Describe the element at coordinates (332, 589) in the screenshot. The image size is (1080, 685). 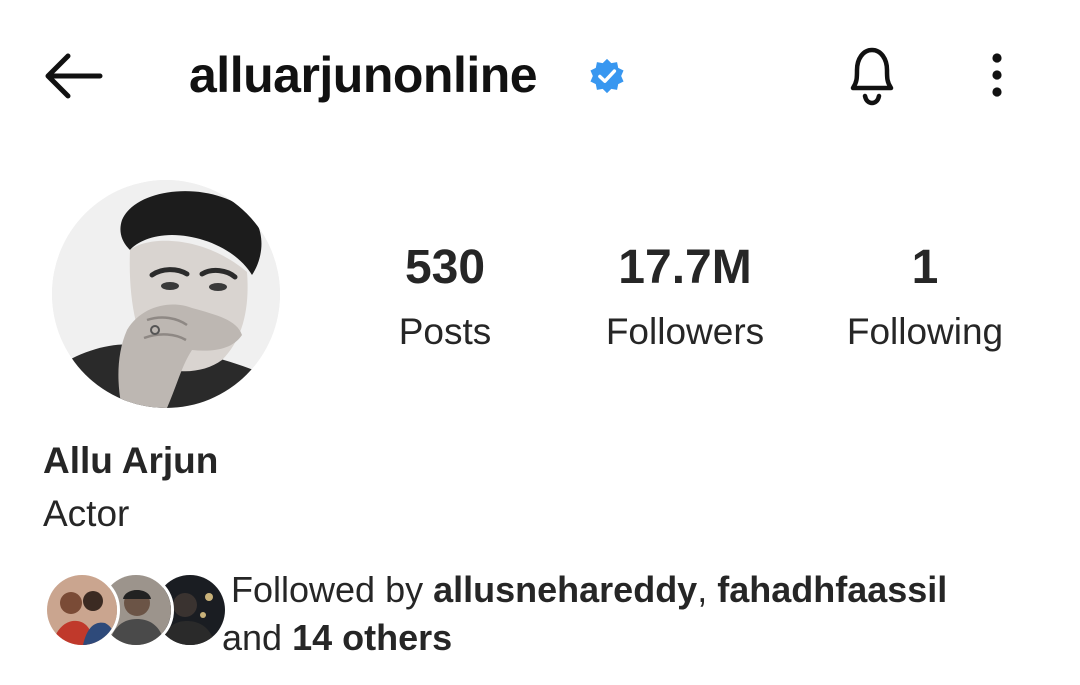
I see `followed-by-prefix: Followed by` at that location.